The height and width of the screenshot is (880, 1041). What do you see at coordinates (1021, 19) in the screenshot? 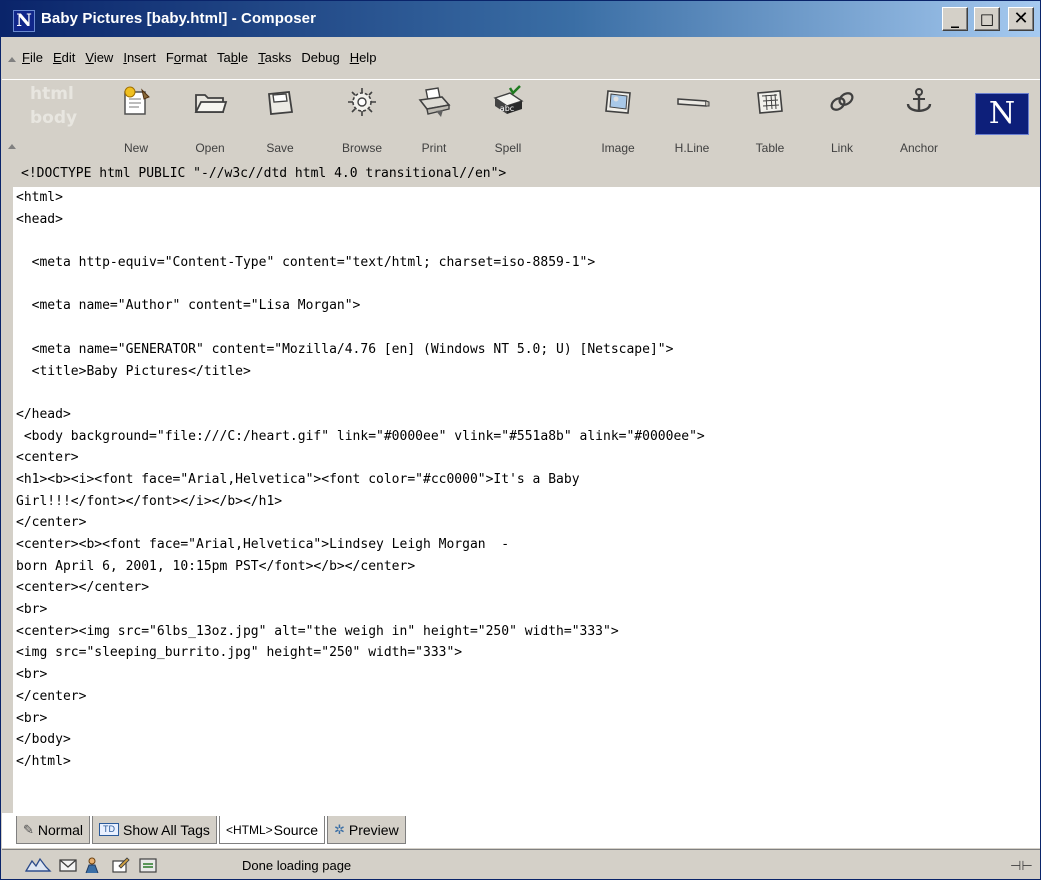
I see `close-button: ✕` at bounding box center [1021, 19].